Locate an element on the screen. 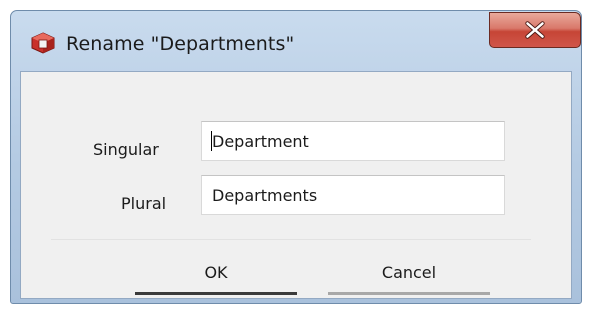 This screenshot has width=590, height=311. singular-input is located at coordinates (353, 141).